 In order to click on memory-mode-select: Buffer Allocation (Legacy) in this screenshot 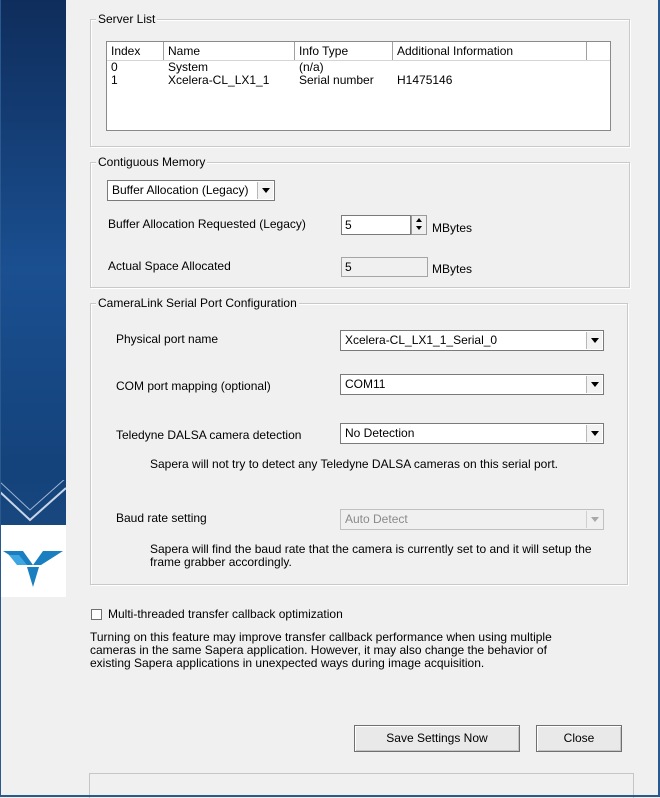, I will do `click(191, 190)`.